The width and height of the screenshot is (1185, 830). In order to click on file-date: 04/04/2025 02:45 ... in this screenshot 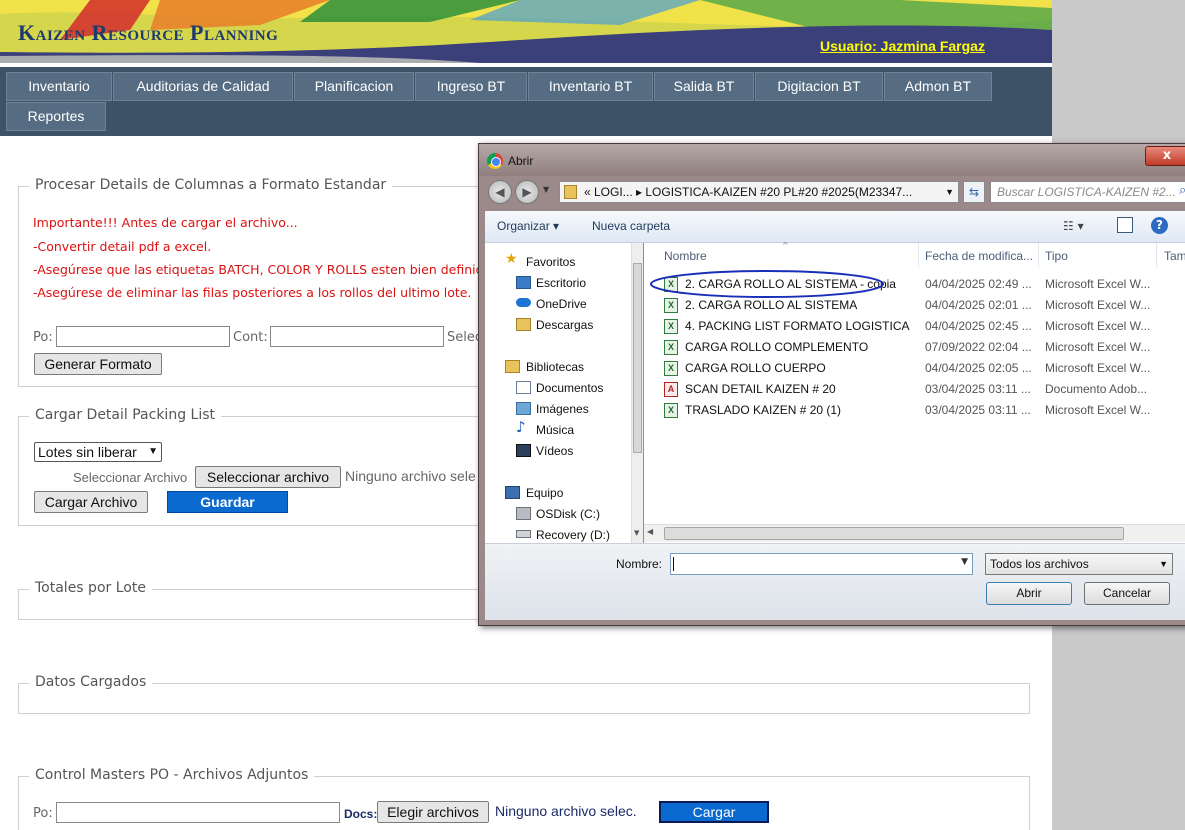, I will do `click(978, 326)`.